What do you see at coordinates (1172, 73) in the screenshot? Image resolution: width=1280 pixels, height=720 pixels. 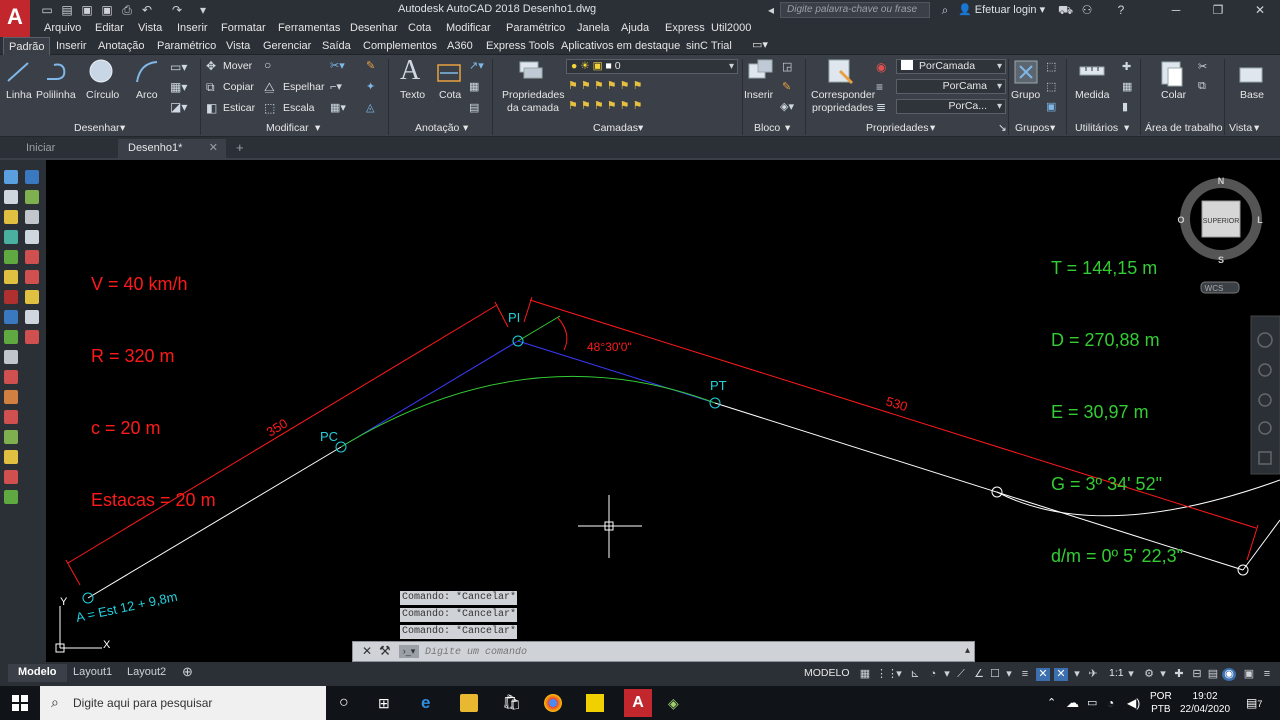 I see `paste-icon` at bounding box center [1172, 73].